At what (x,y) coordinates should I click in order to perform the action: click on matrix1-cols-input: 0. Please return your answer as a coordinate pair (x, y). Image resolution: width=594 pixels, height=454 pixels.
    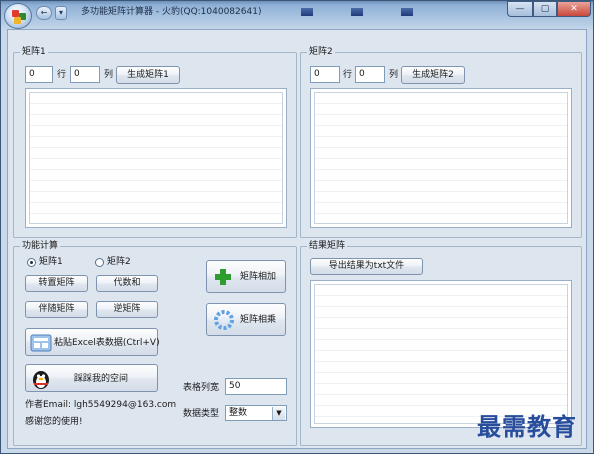
    Looking at the image, I should click on (85, 74).